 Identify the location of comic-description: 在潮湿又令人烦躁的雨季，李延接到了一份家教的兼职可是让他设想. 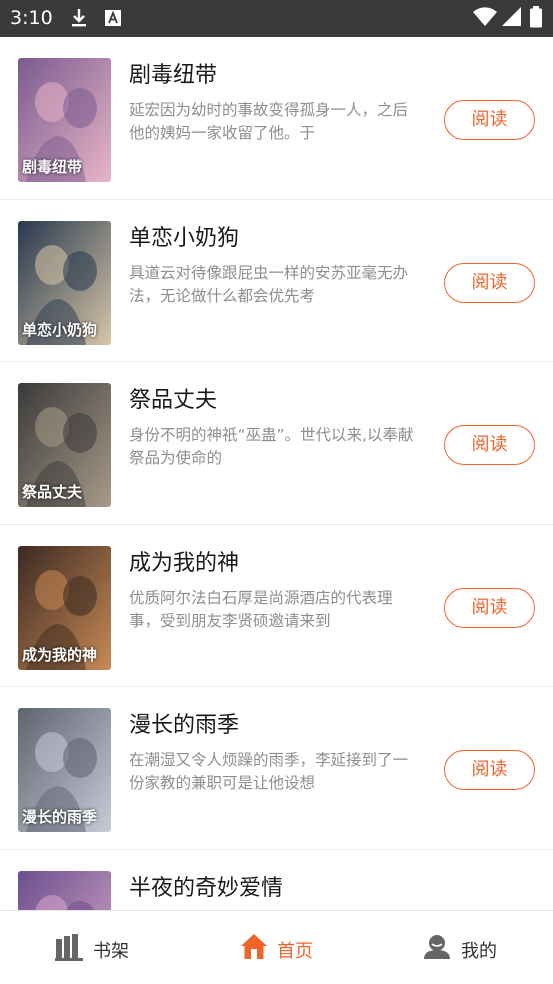
(269, 771).